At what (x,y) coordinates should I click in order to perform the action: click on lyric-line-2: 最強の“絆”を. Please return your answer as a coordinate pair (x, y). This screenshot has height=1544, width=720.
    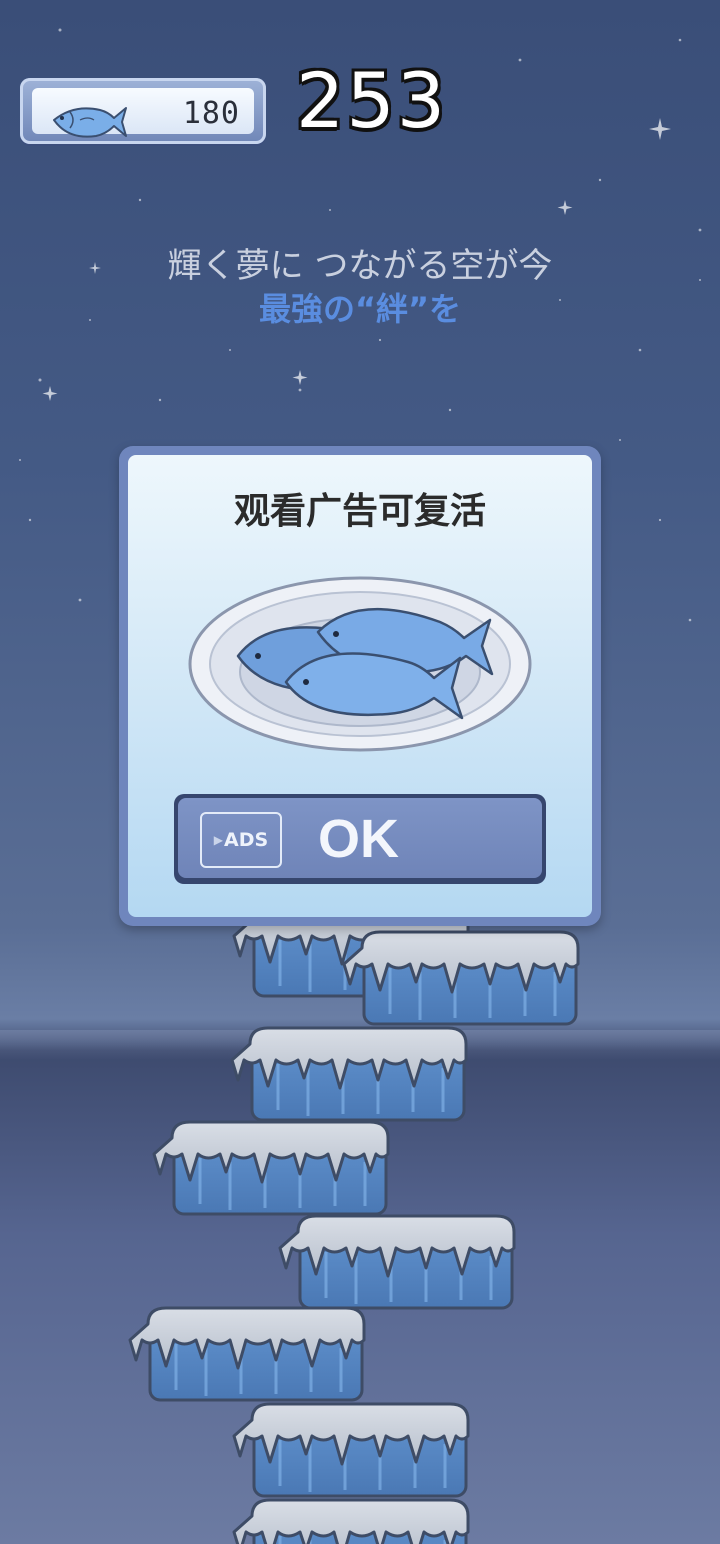
    Looking at the image, I should click on (360, 309).